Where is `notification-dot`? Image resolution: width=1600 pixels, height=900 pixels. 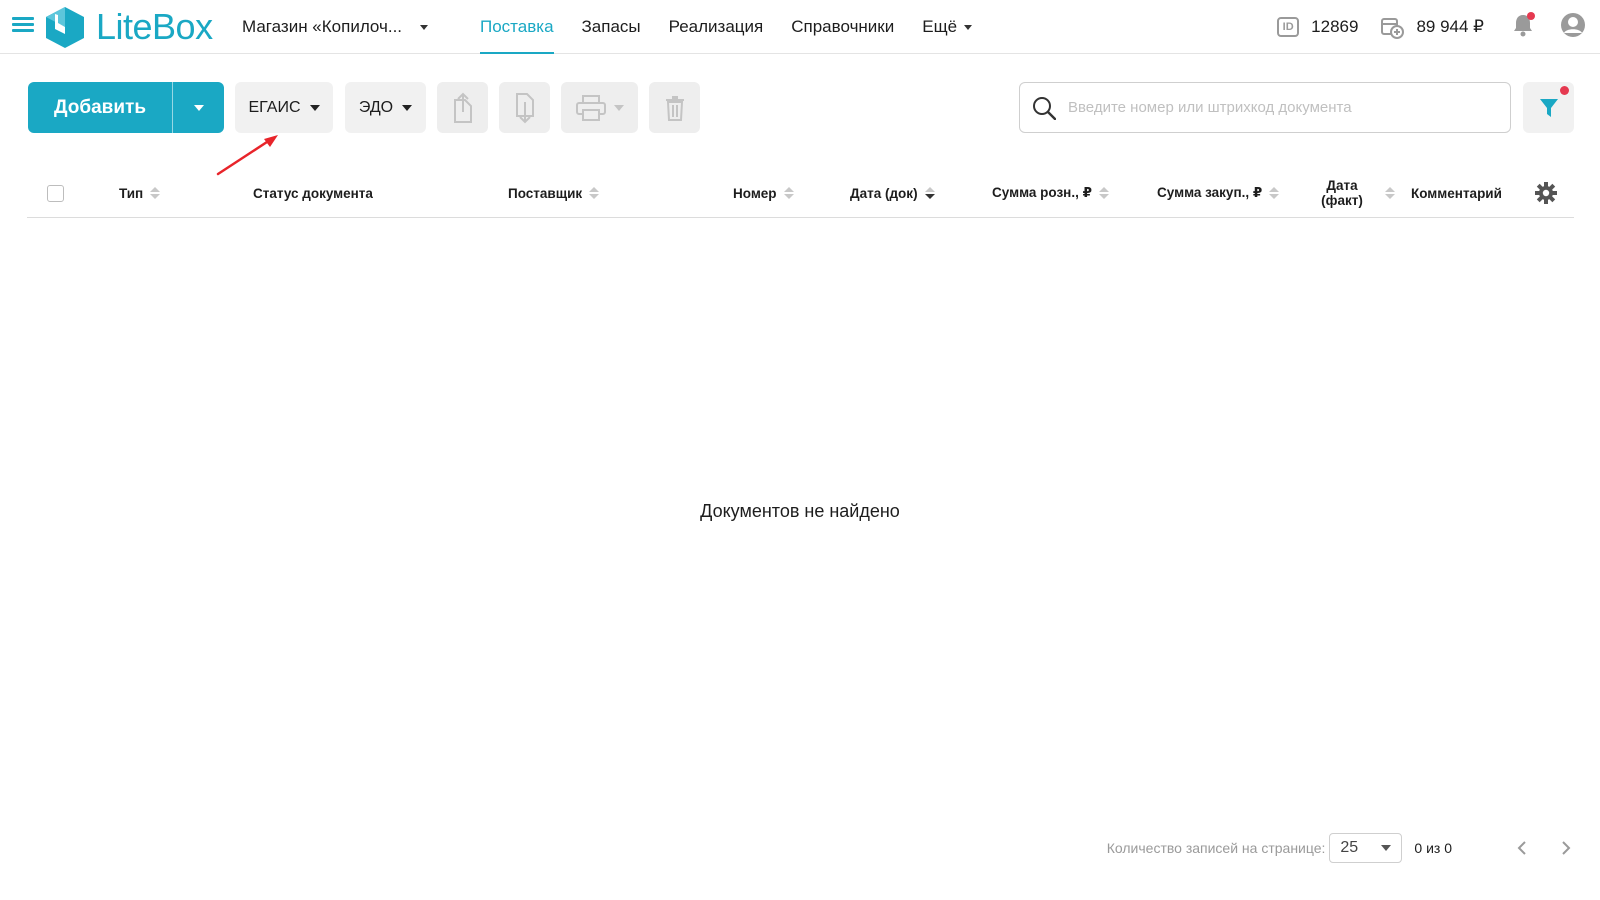 notification-dot is located at coordinates (1531, 15).